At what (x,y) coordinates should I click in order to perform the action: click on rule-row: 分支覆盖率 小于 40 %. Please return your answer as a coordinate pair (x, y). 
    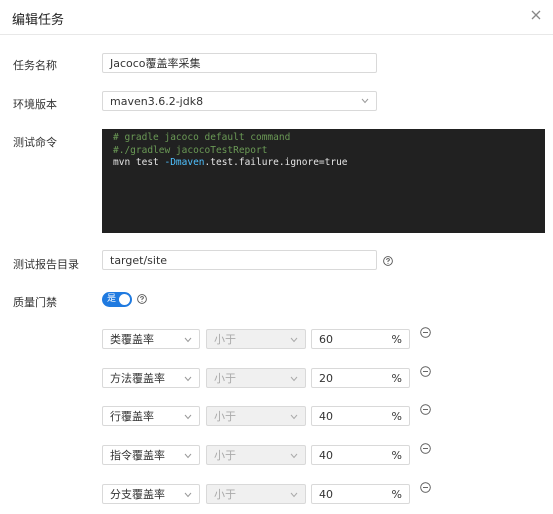
    Looking at the image, I should click on (276, 494).